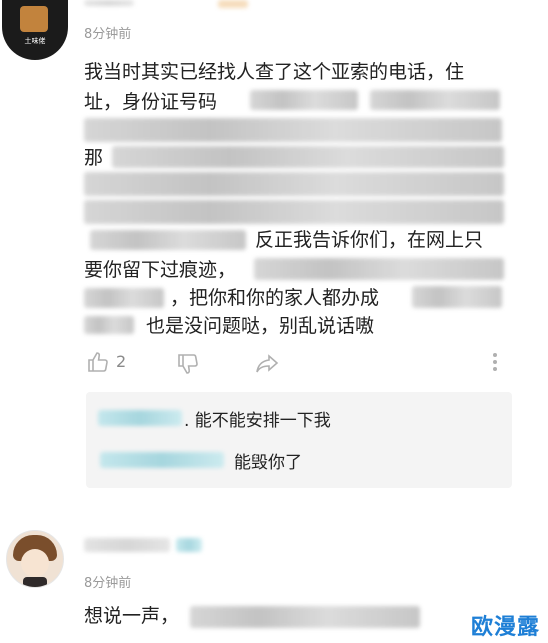 The image size is (548, 643). What do you see at coordinates (188, 364) in the screenshot?
I see `dislike-icon` at bounding box center [188, 364].